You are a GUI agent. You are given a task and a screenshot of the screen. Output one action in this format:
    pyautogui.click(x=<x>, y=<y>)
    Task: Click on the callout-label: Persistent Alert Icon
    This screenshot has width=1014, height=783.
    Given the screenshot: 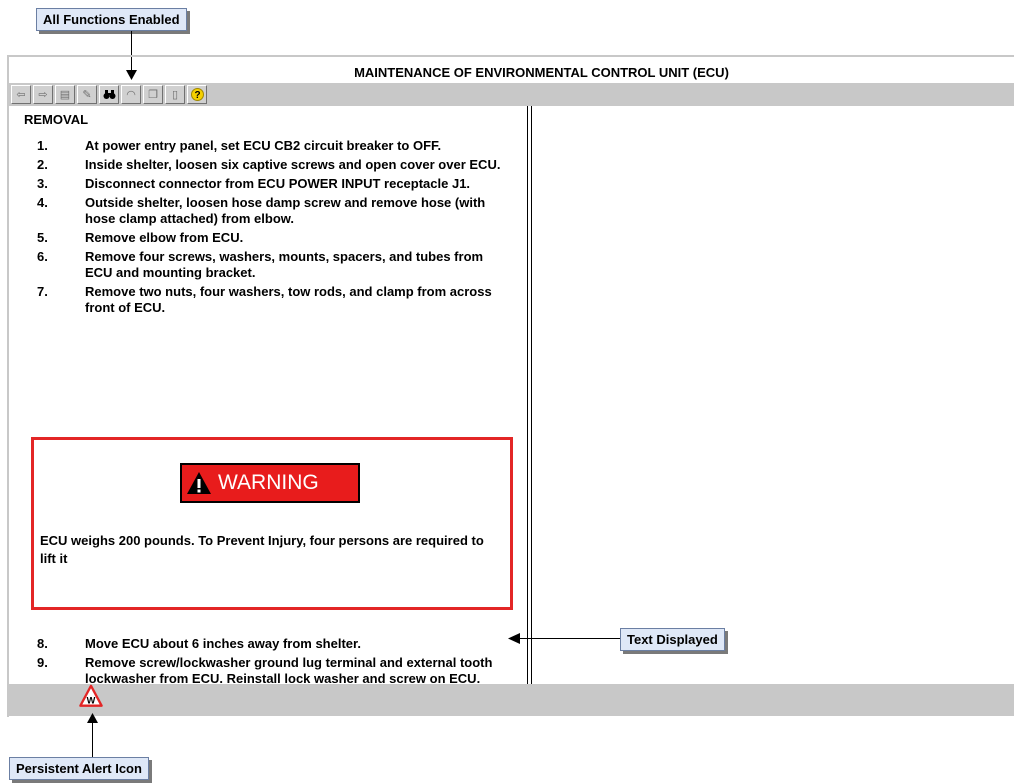 What is the action you would take?
    pyautogui.click(x=79, y=768)
    